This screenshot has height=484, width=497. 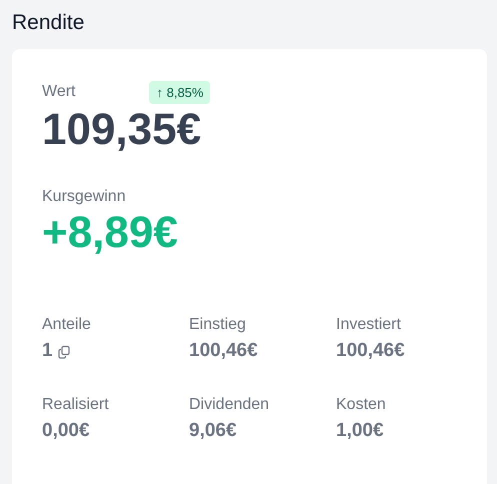 I want to click on stat-label: Anteile, so click(x=67, y=325).